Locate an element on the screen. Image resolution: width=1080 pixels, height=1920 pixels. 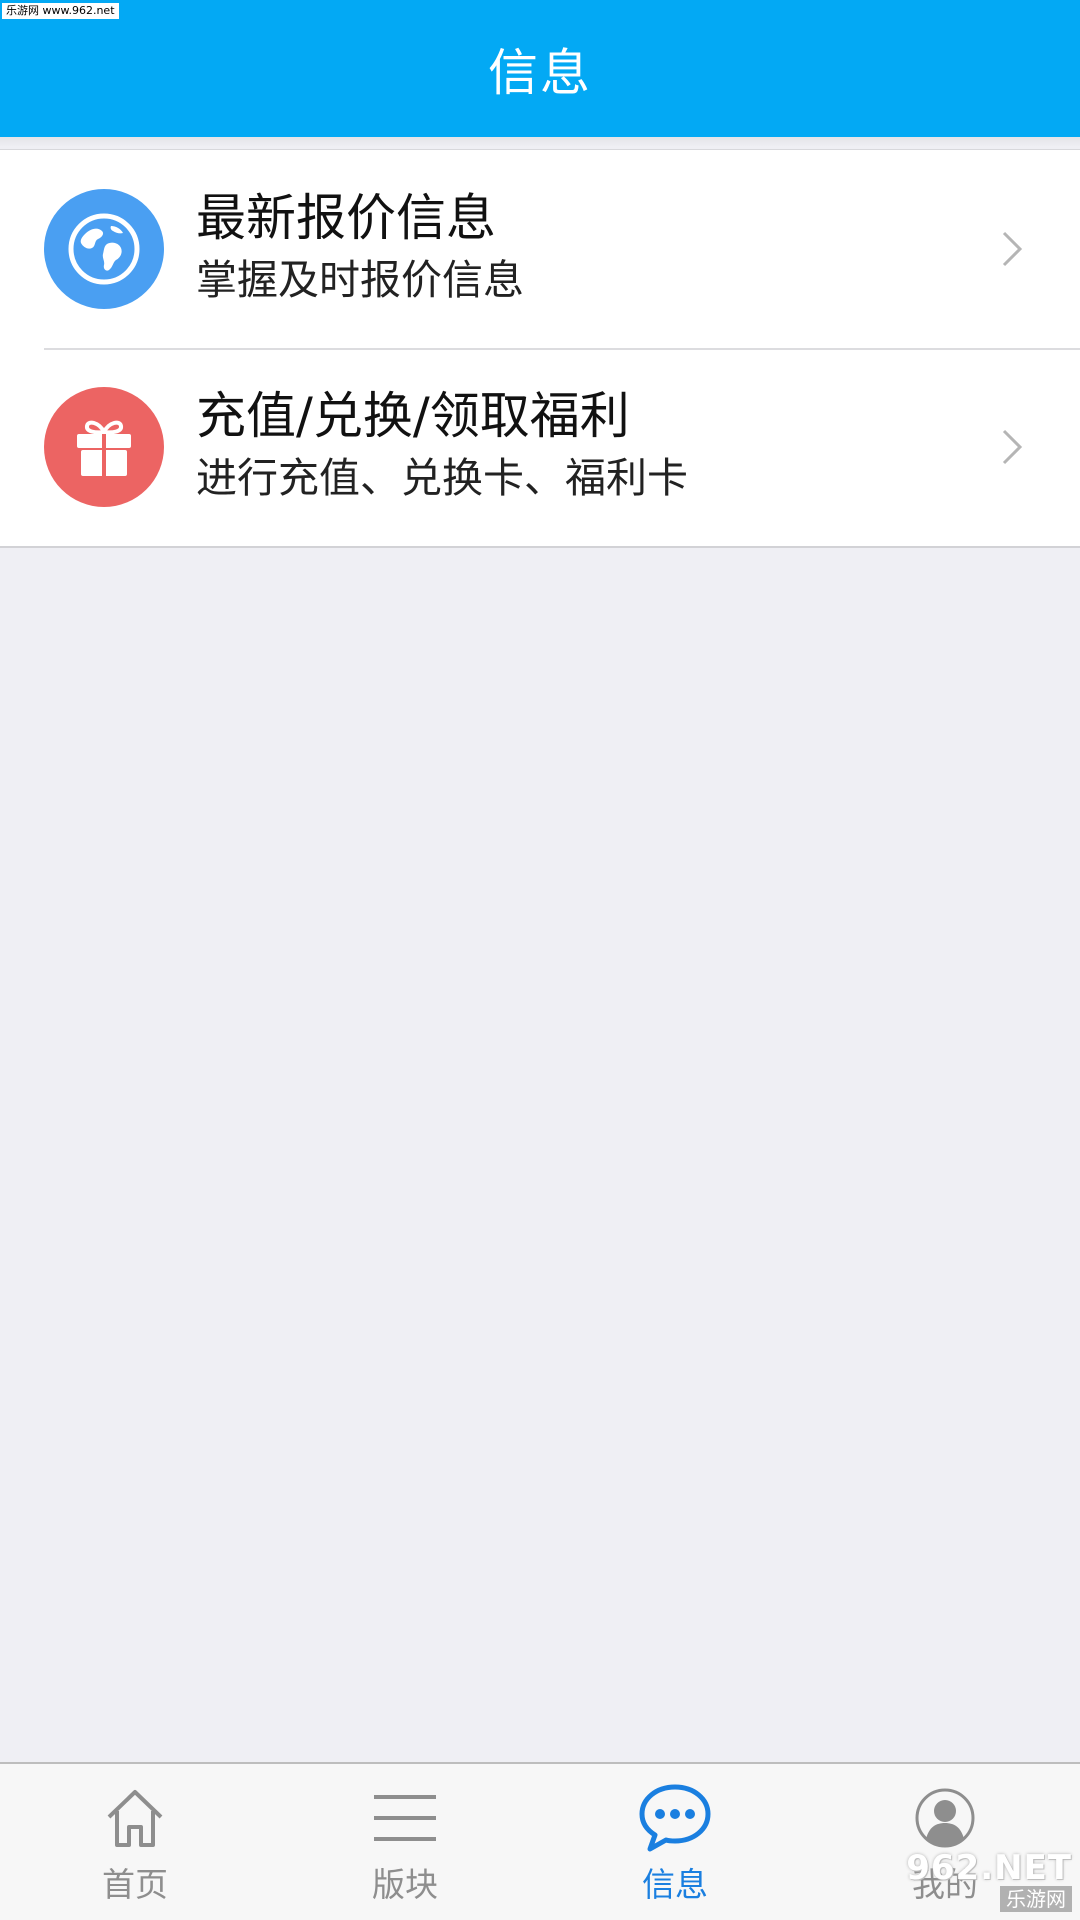
header-divider is located at coordinates (540, 142).